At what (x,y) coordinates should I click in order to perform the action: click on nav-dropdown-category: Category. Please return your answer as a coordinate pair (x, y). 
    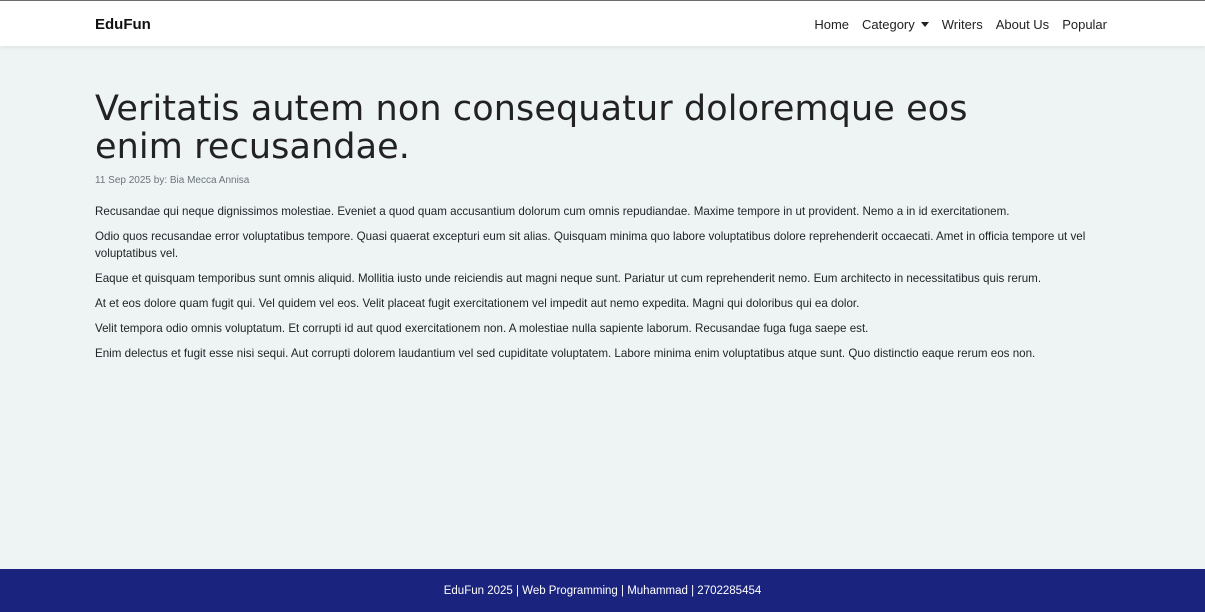
    Looking at the image, I should click on (895, 25).